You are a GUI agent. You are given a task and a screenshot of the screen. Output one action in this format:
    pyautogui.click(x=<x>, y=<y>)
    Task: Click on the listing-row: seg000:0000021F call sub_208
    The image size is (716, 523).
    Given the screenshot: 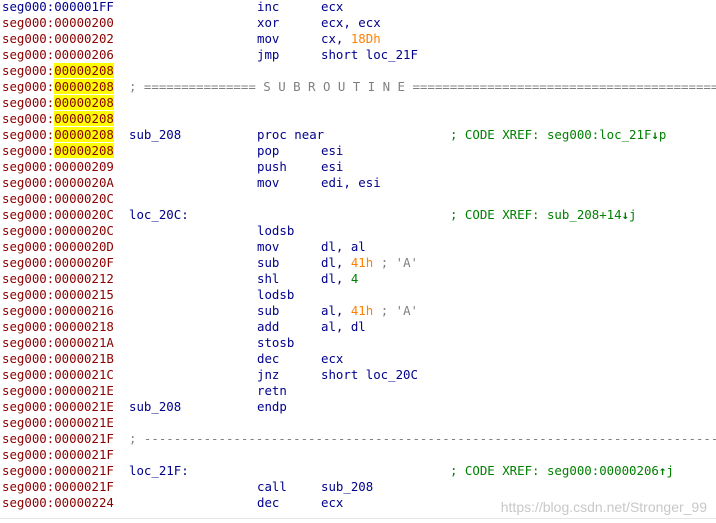 What is the action you would take?
    pyautogui.click(x=358, y=487)
    